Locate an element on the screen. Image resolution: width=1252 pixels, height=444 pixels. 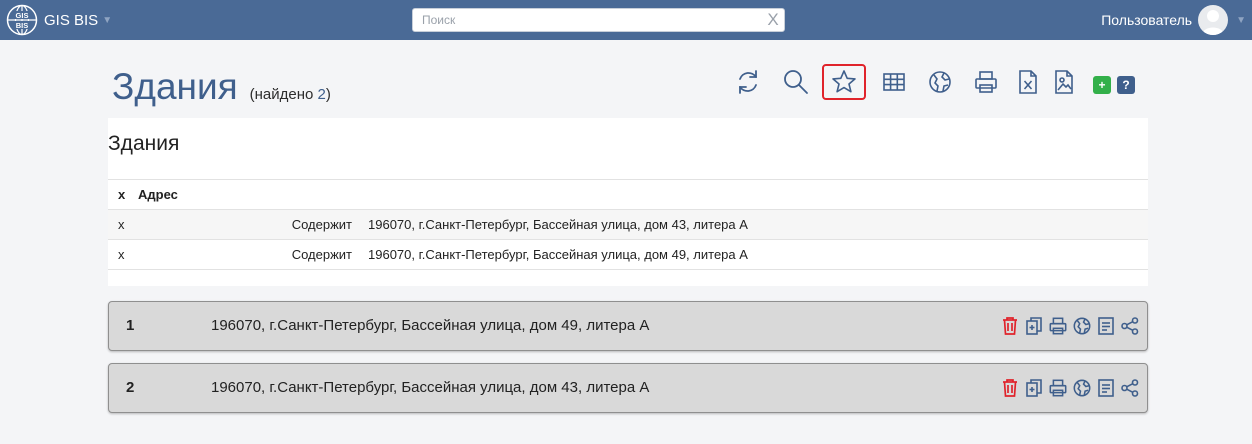
brand-name: GIS BIS is located at coordinates (71, 20).